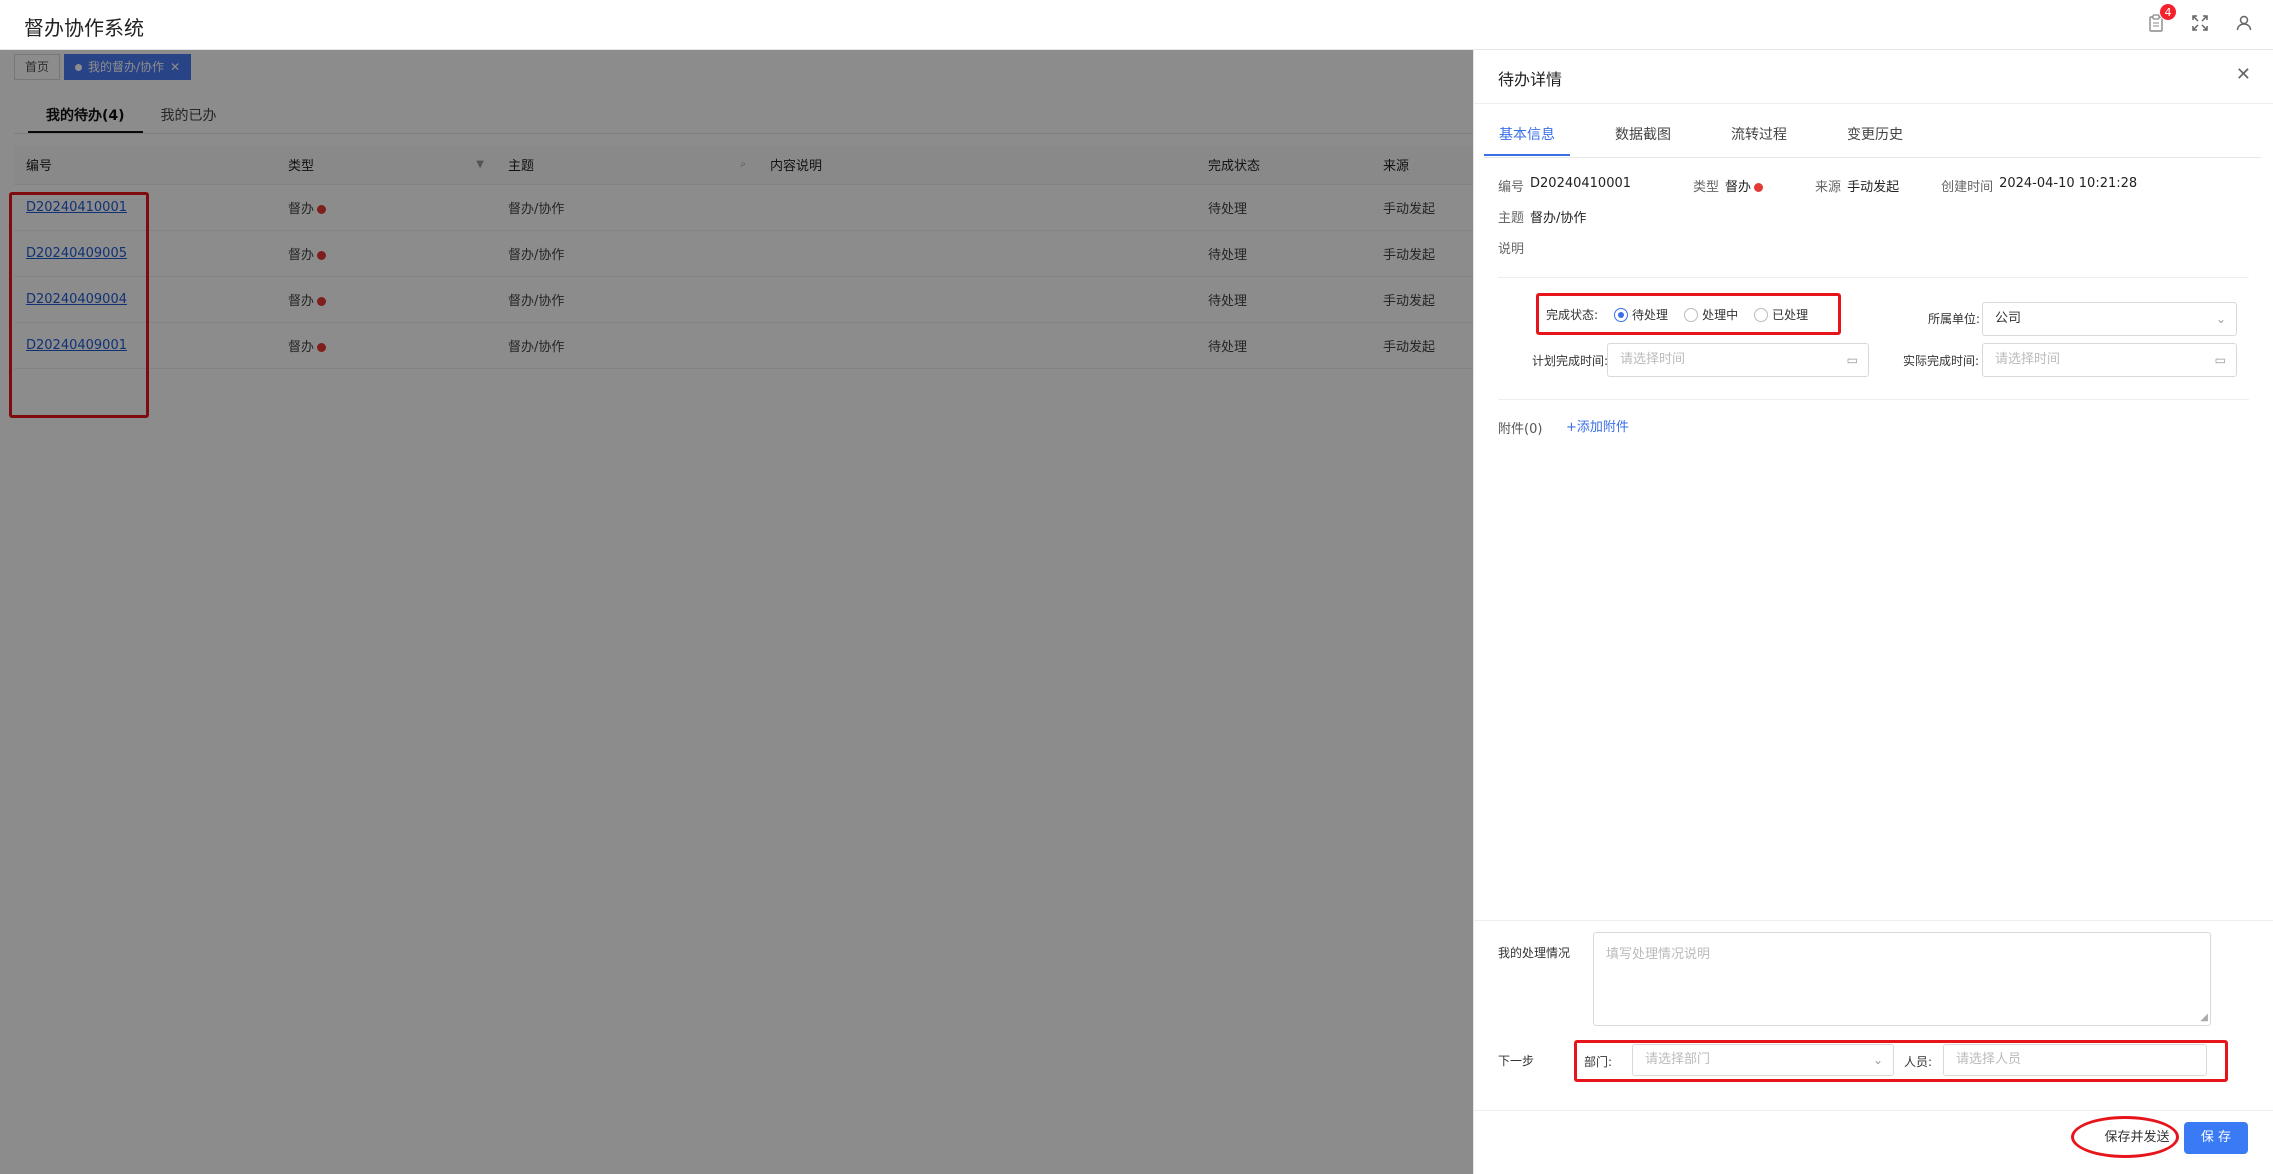  I want to click on placeholder-text: 请选择人员, so click(1989, 1059).